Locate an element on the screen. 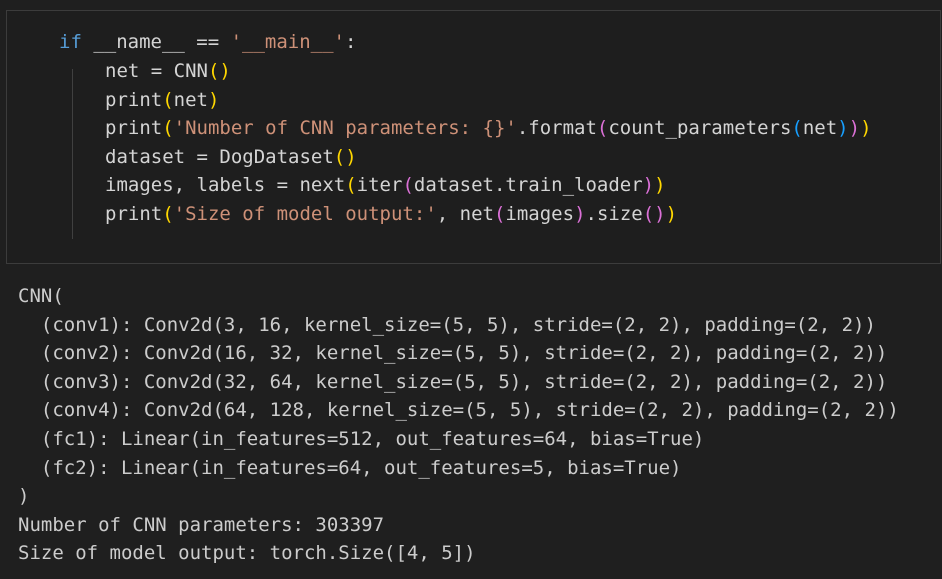  code-token: , net is located at coordinates (465, 214).